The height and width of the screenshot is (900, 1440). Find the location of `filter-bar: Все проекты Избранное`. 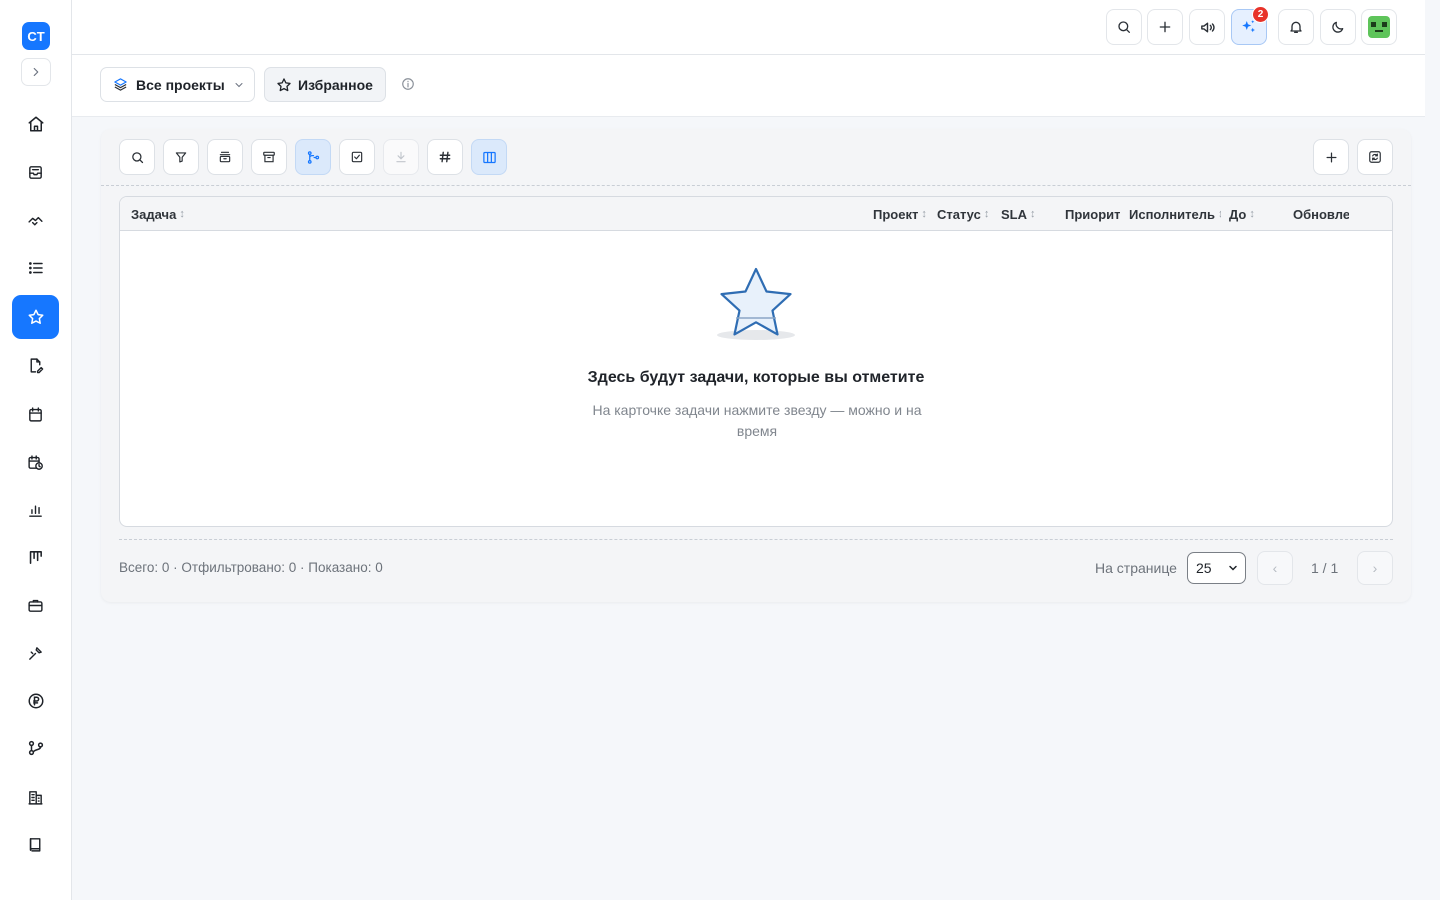

filter-bar: Все проекты Избранное is located at coordinates (748, 86).